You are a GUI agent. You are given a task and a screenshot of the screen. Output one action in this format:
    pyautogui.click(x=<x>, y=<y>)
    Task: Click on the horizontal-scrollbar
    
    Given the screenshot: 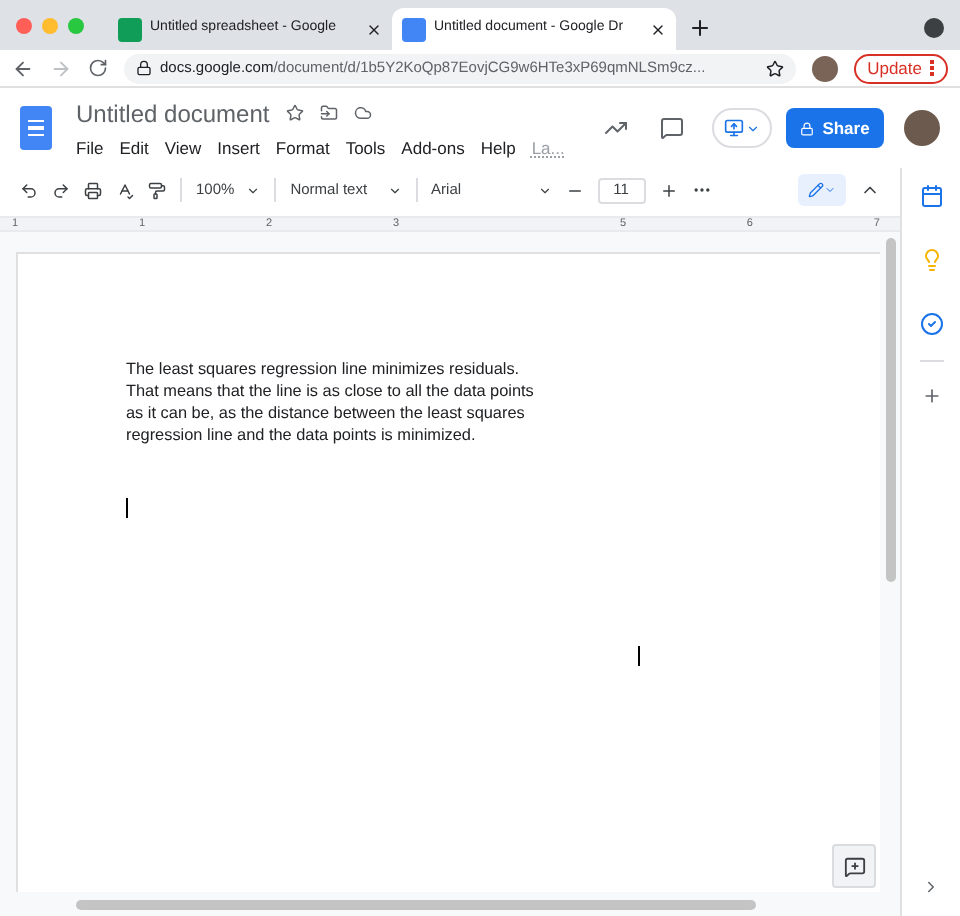 What is the action you would take?
    pyautogui.click(x=416, y=904)
    